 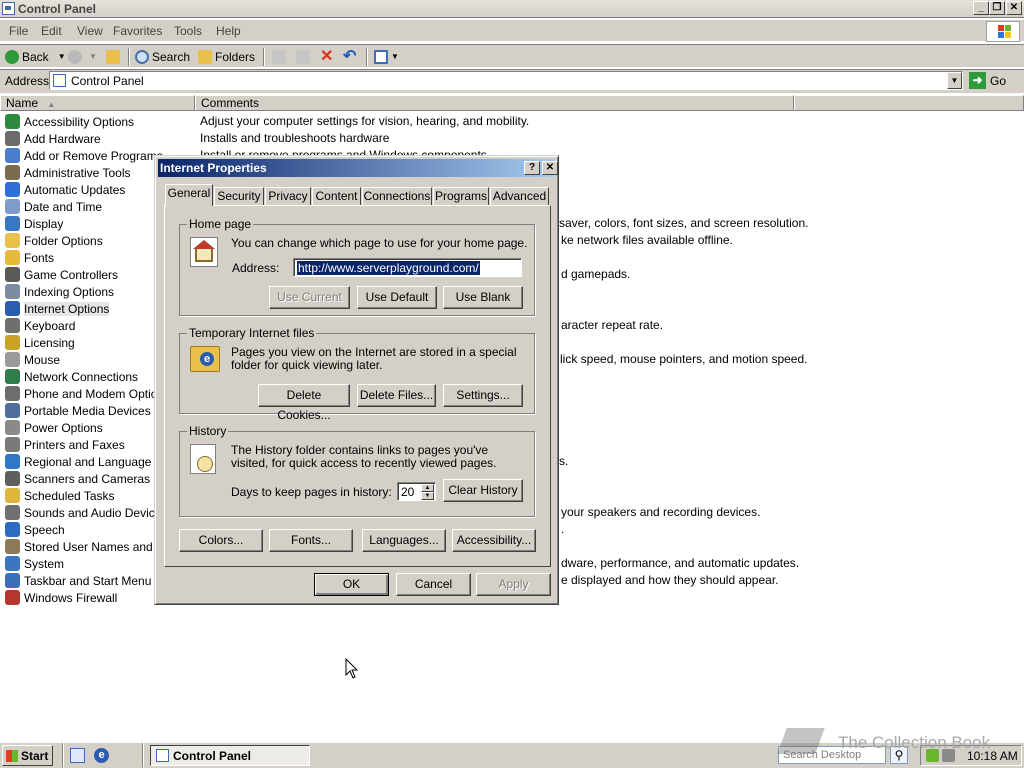 I want to click on folders-button: Folders, so click(x=226, y=57).